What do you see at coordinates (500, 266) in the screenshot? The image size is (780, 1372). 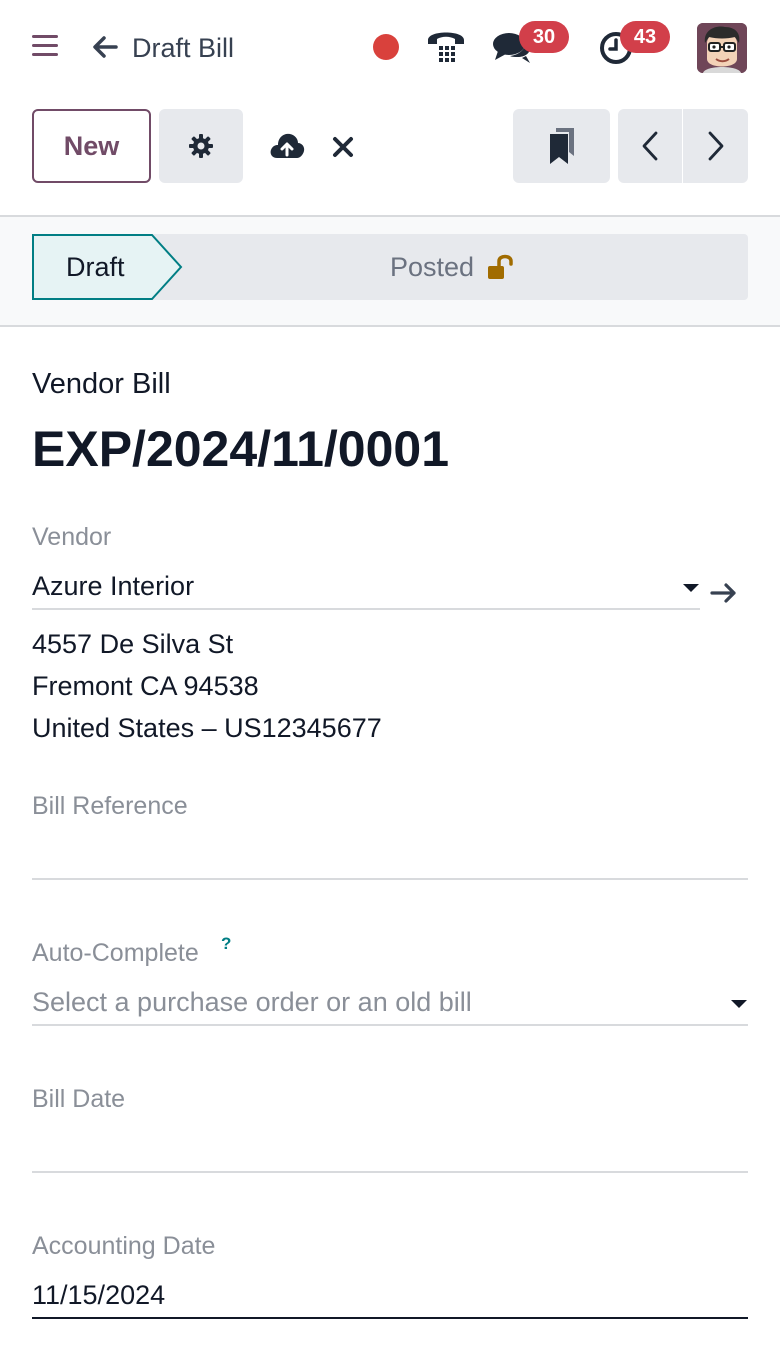 I see `unlock-icon` at bounding box center [500, 266].